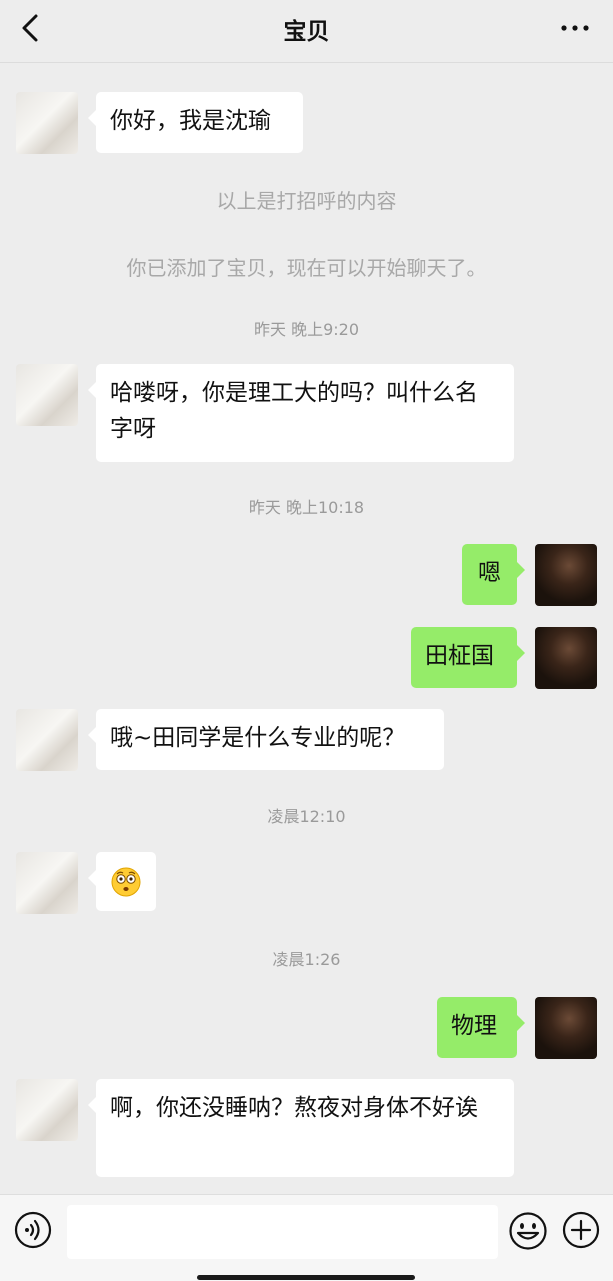 This screenshot has width=613, height=1281. What do you see at coordinates (294, 1108) in the screenshot?
I see `message-text: 啊，你还没睡呐？熬夜对身体不好诶` at bounding box center [294, 1108].